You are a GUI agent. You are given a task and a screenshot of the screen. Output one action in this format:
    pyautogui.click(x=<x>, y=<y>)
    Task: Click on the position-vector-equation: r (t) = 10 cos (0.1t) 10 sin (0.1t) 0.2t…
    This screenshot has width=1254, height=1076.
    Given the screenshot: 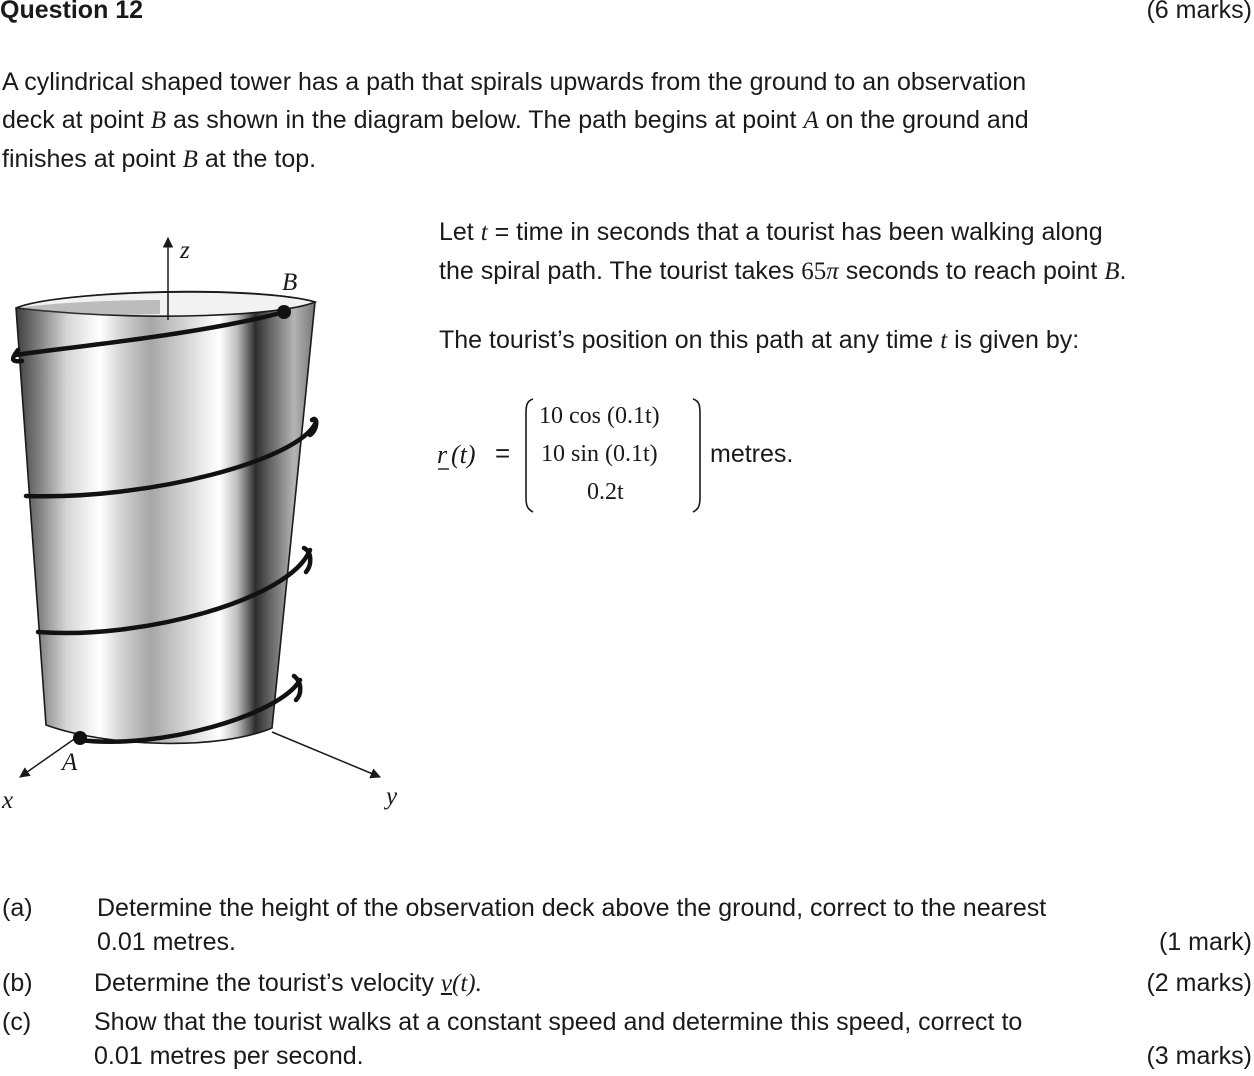 What is the action you would take?
    pyautogui.click(x=615, y=455)
    